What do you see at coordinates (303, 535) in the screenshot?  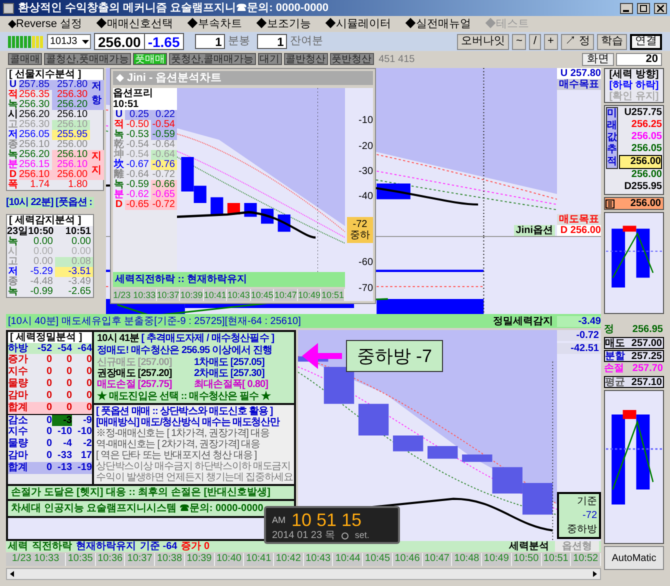 I see `clock-date: 2014 01 23 목` at bounding box center [303, 535].